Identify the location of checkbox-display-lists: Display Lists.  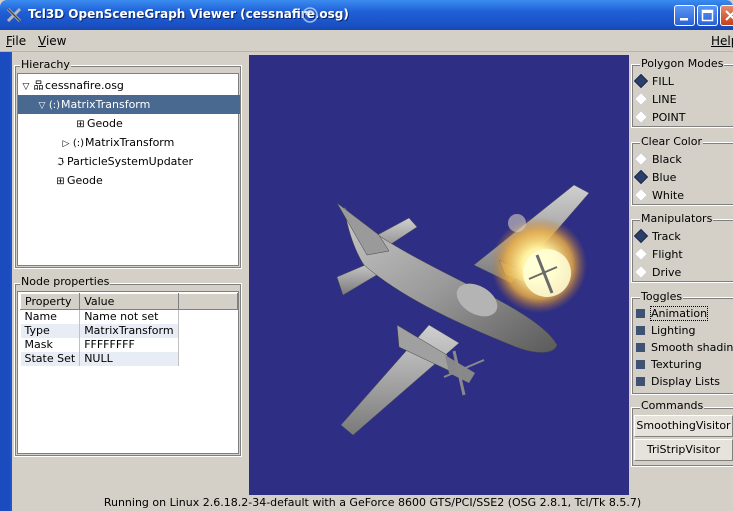
(678, 381).